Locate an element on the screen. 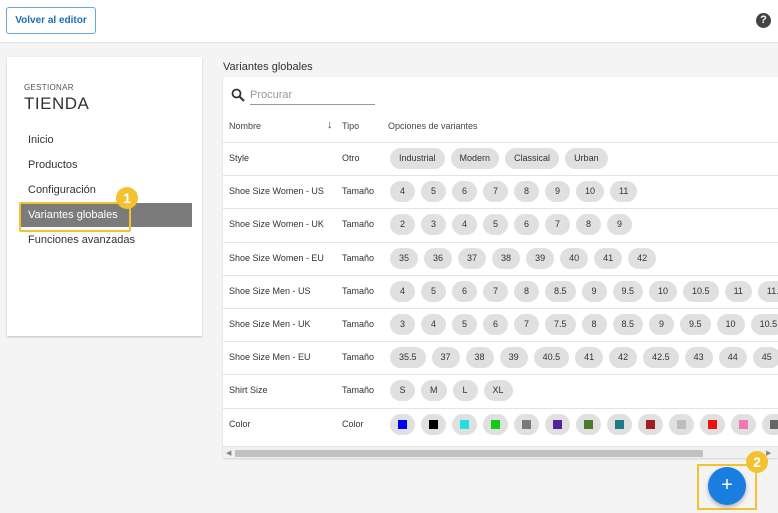  back-to-editor-button: Volver al editor is located at coordinates (51, 20).